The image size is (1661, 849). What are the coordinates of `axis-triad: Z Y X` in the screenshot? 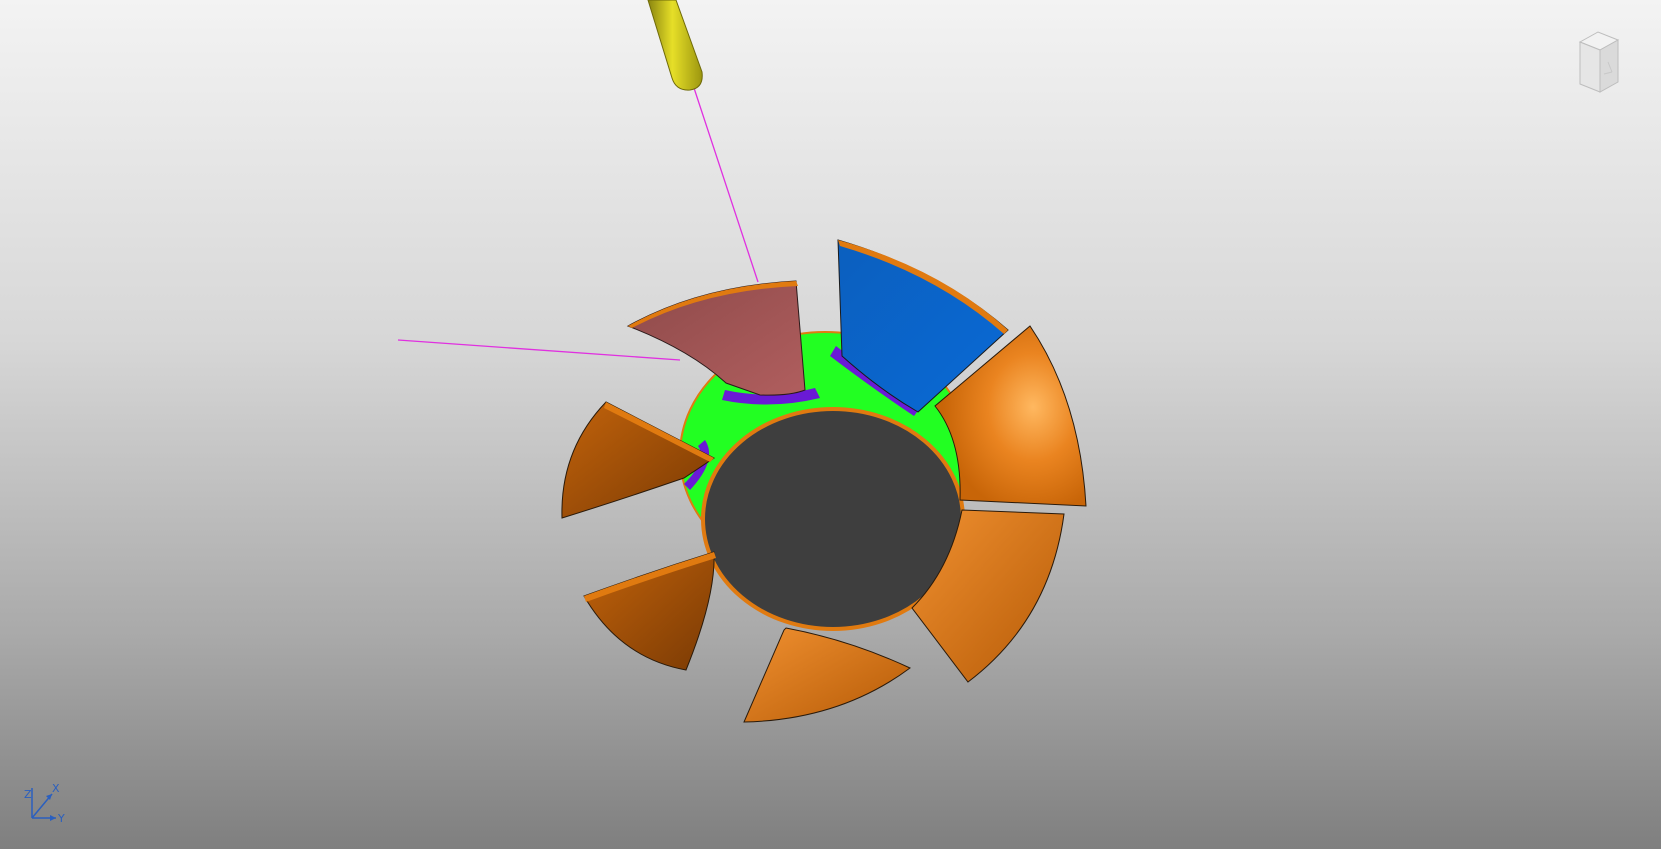 It's located at (44, 803).